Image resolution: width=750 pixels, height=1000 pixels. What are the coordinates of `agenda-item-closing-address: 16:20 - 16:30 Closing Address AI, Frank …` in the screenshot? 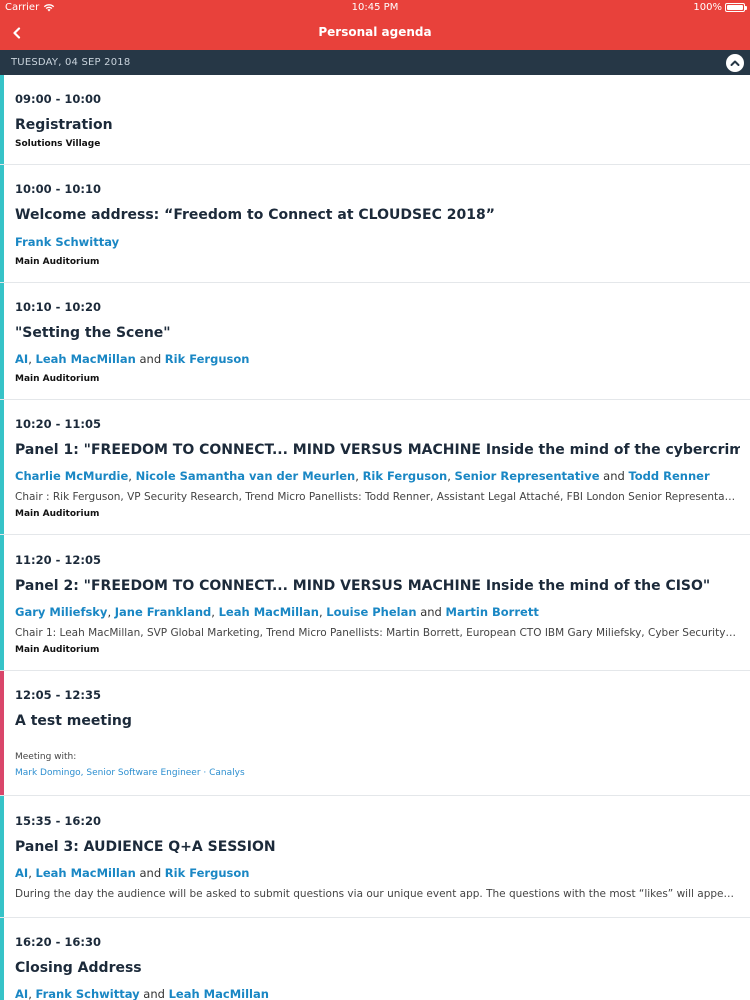 It's located at (375, 959).